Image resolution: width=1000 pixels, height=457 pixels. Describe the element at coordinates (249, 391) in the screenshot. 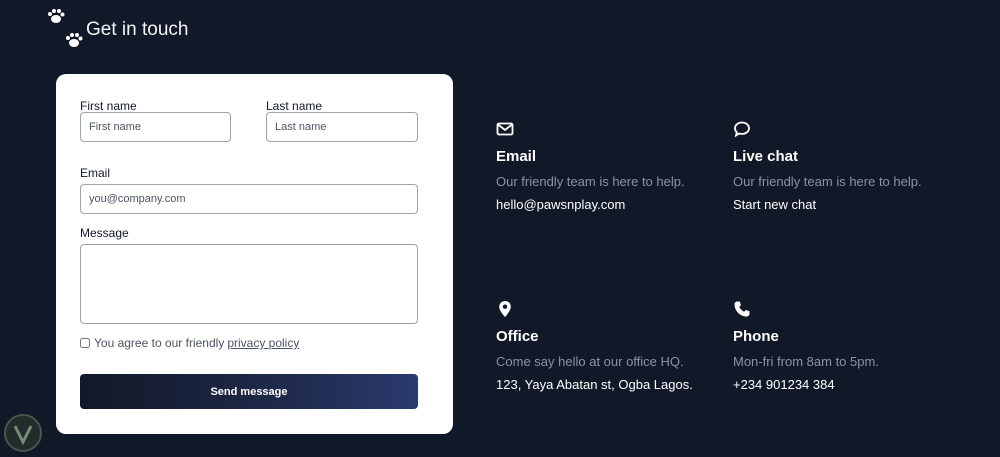

I see `send-message-button: Send message` at that location.